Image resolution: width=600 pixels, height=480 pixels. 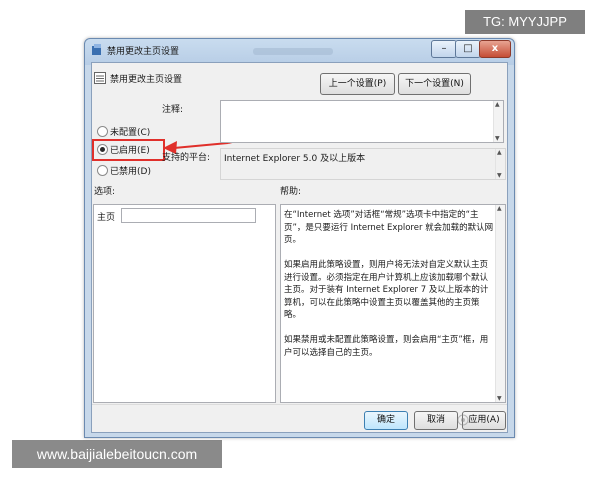 What do you see at coordinates (186, 158) in the screenshot?
I see `supported-label: 支持的平台:` at bounding box center [186, 158].